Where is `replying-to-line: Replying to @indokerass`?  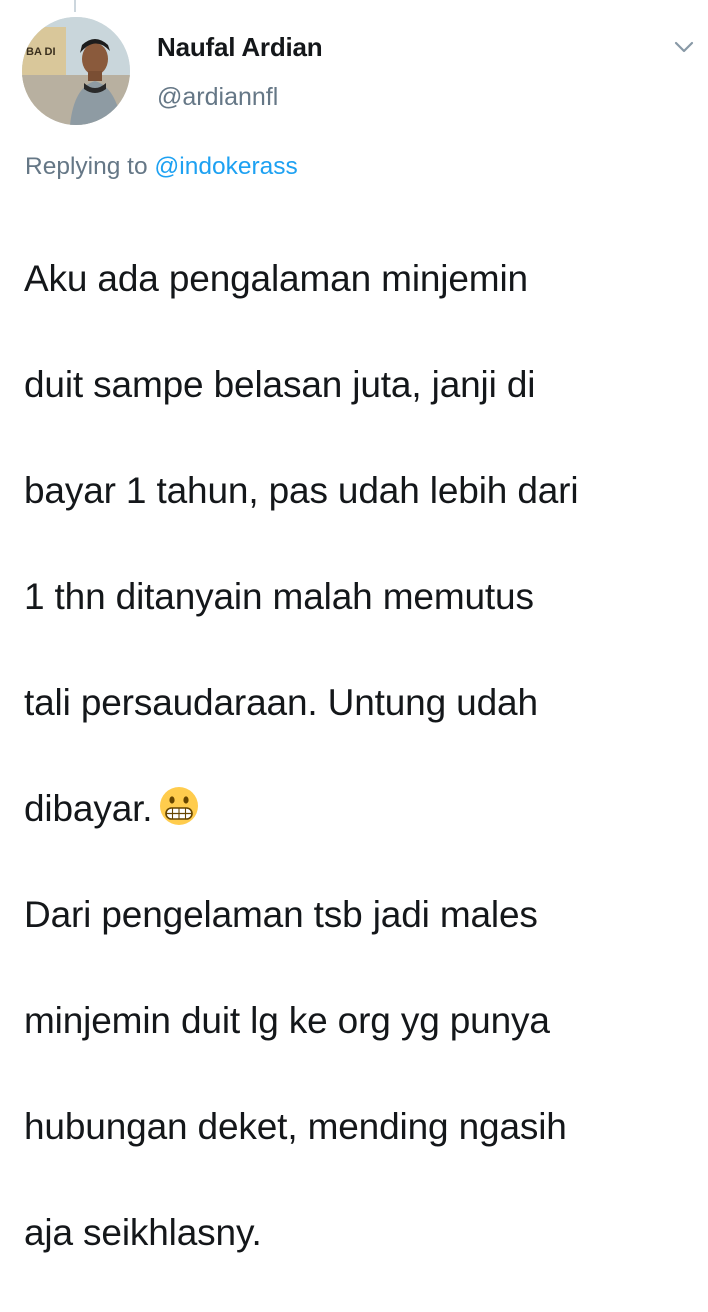 replying-to-line: Replying to @indokerass is located at coordinates (161, 167).